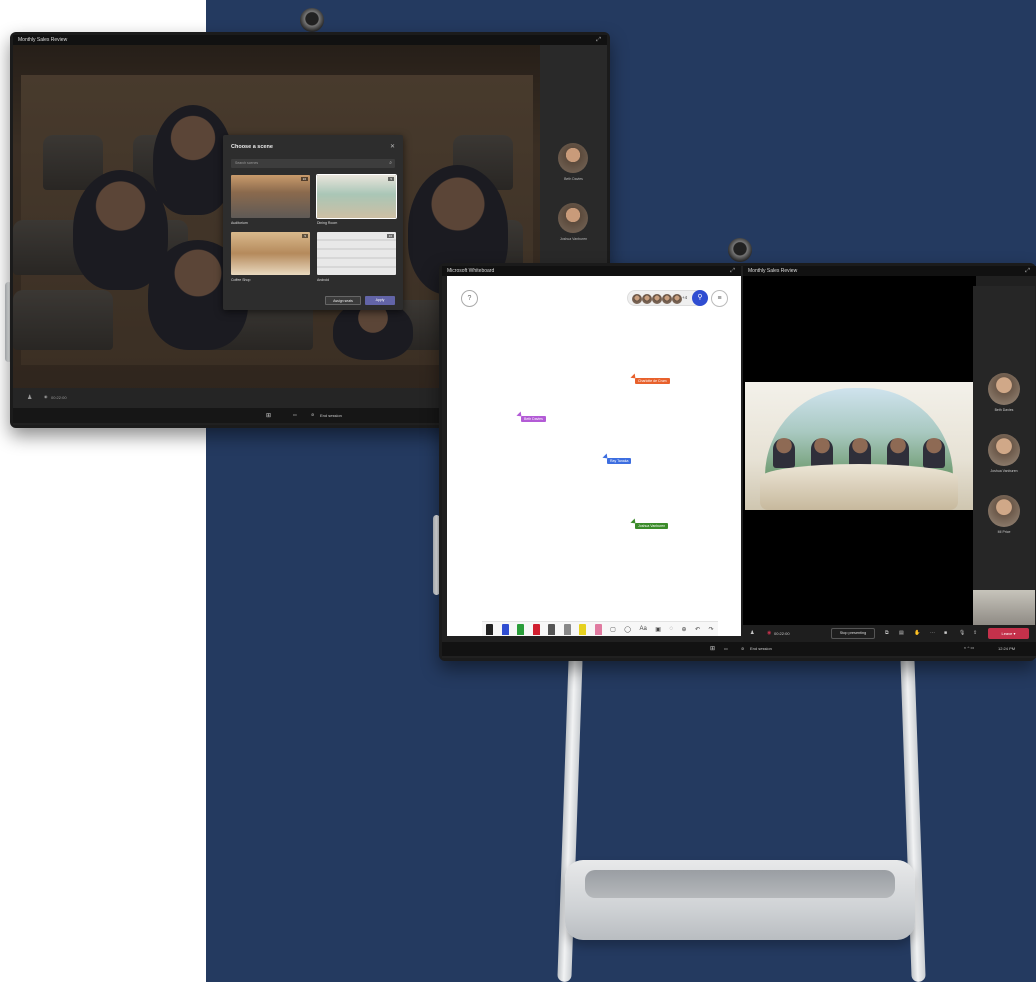 Image resolution: width=1036 pixels, height=982 pixels. What do you see at coordinates (239, 223) in the screenshot?
I see `scene-label: Auditorium` at bounding box center [239, 223].